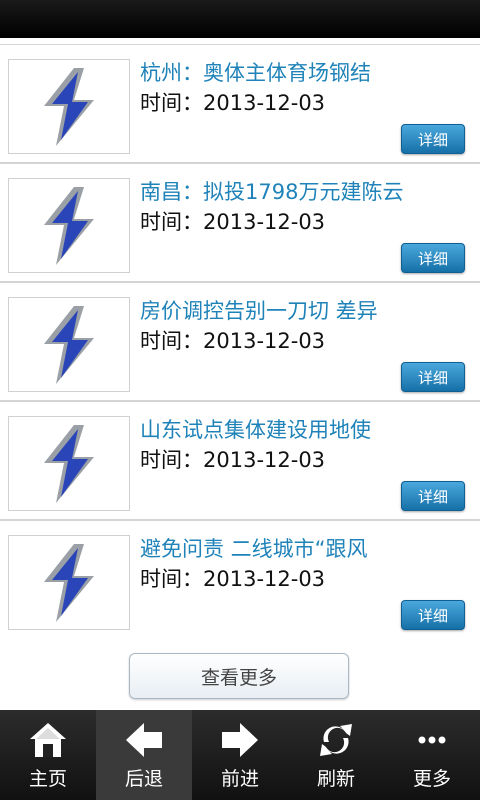  I want to click on news-title: 避免问责 二线城市“跟风, so click(305, 548).